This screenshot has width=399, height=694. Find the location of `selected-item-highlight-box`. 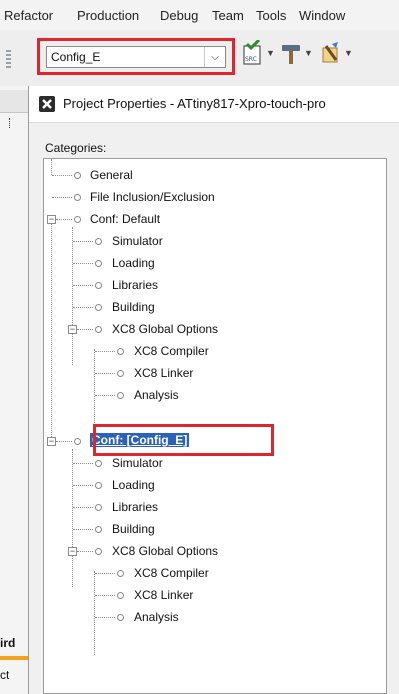

selected-item-highlight-box is located at coordinates (183, 440).